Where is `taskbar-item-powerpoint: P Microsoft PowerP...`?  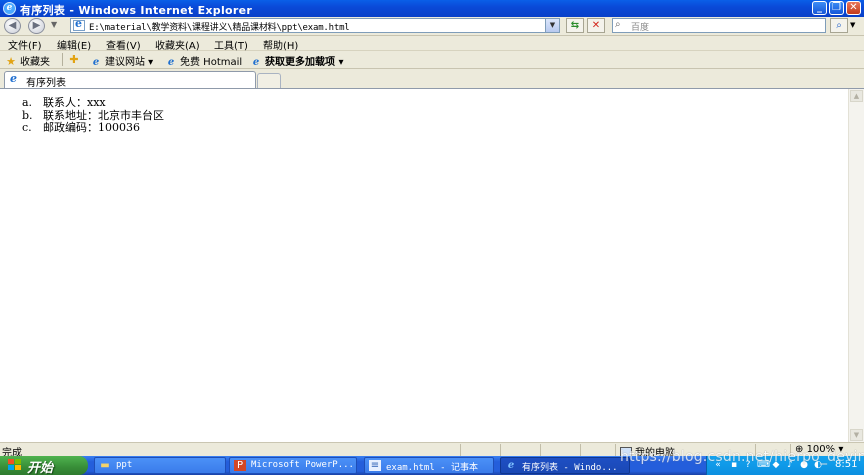 taskbar-item-powerpoint: P Microsoft PowerP... is located at coordinates (293, 465).